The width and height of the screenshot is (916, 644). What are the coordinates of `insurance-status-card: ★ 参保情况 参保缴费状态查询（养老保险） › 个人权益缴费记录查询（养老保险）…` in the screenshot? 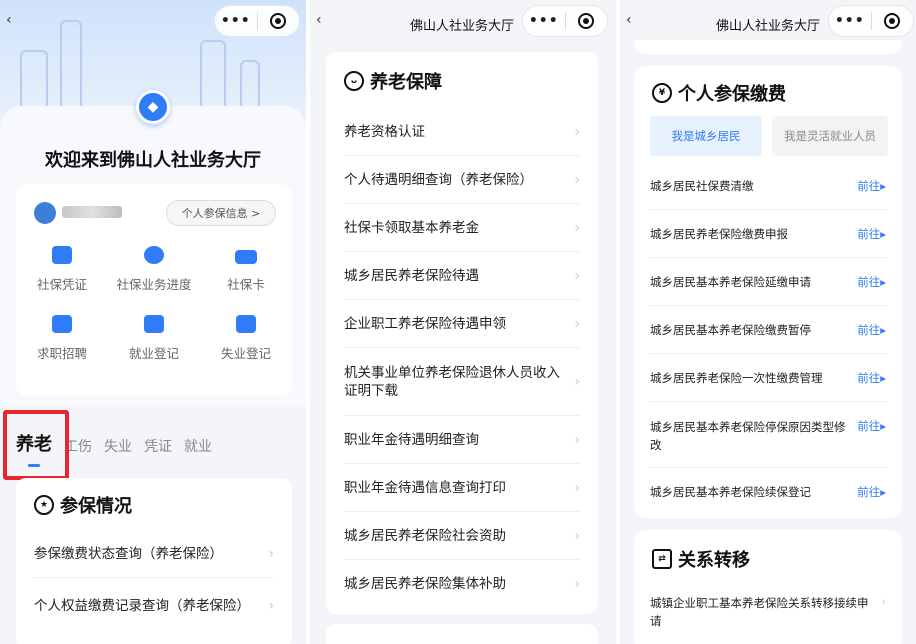 It's located at (154, 561).